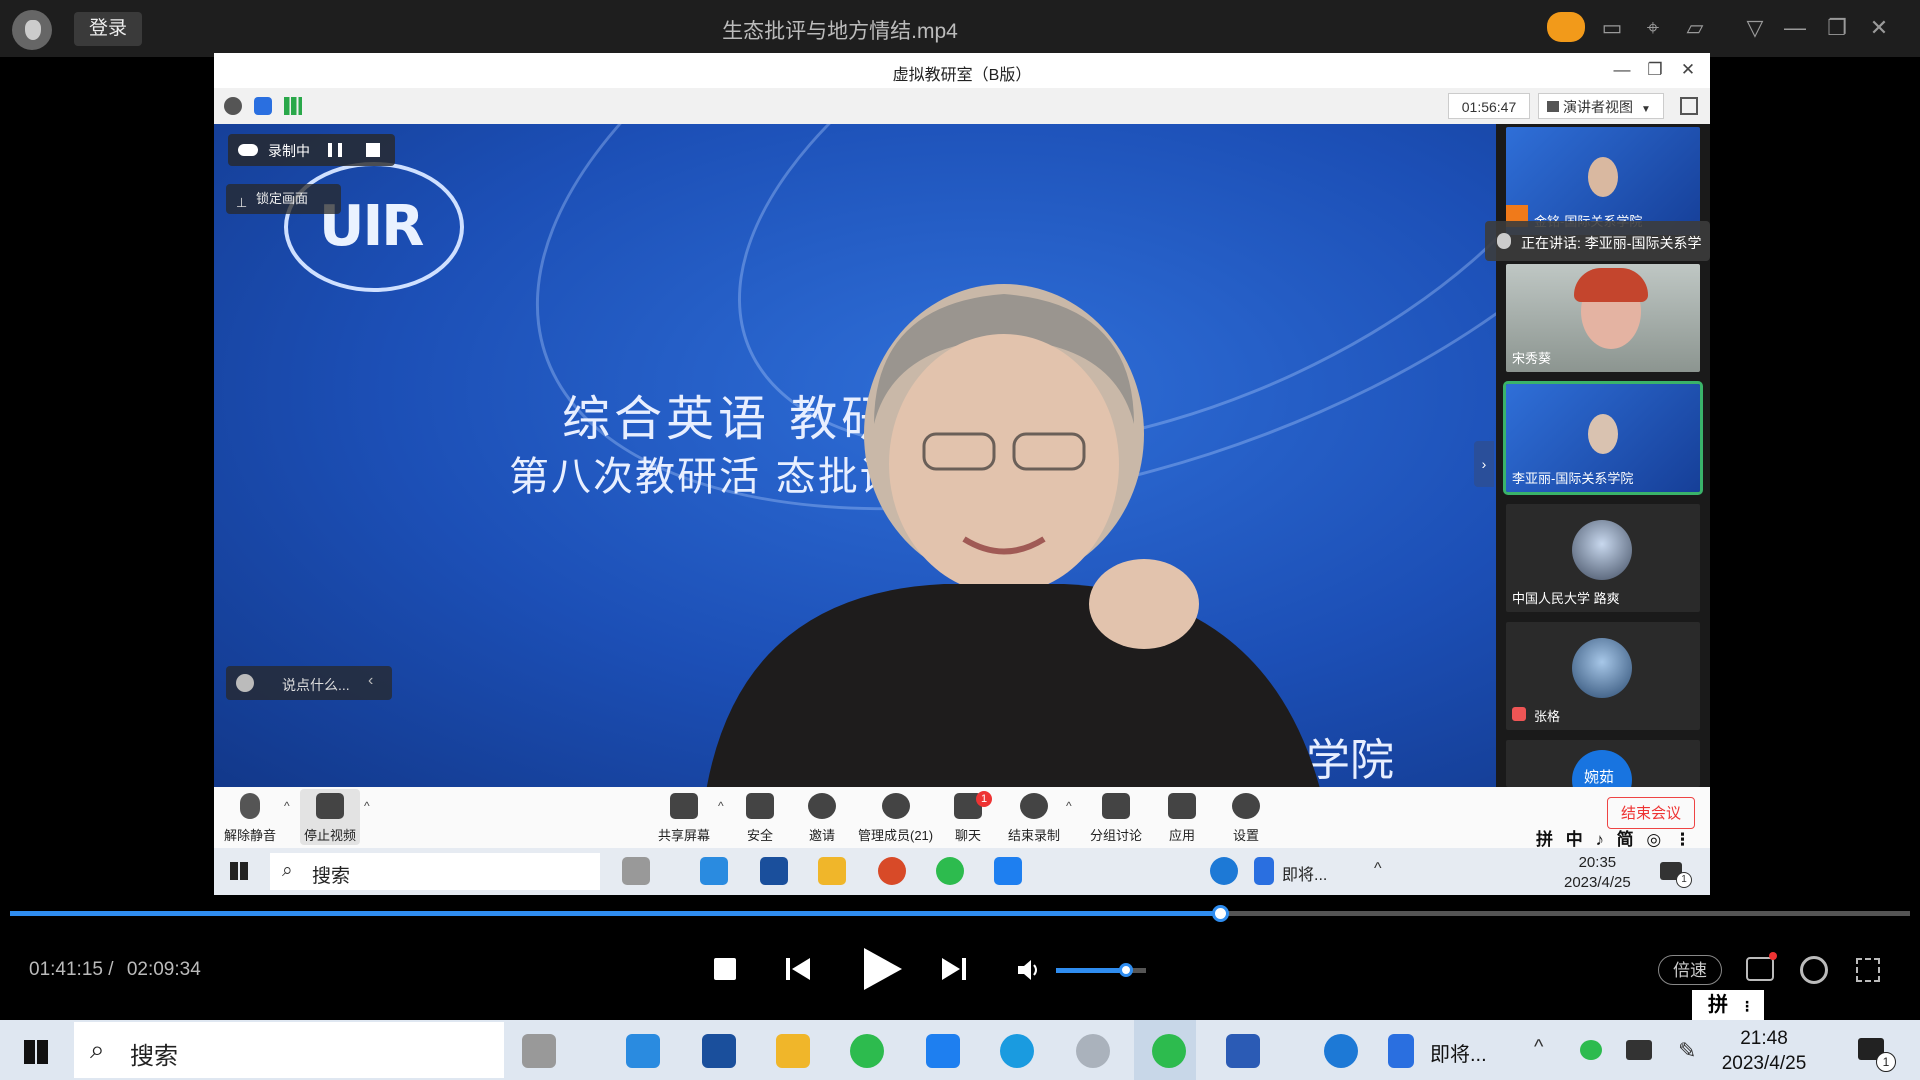 The width and height of the screenshot is (1920, 1080). I want to click on edge-browser-icon, so click(1017, 1051).